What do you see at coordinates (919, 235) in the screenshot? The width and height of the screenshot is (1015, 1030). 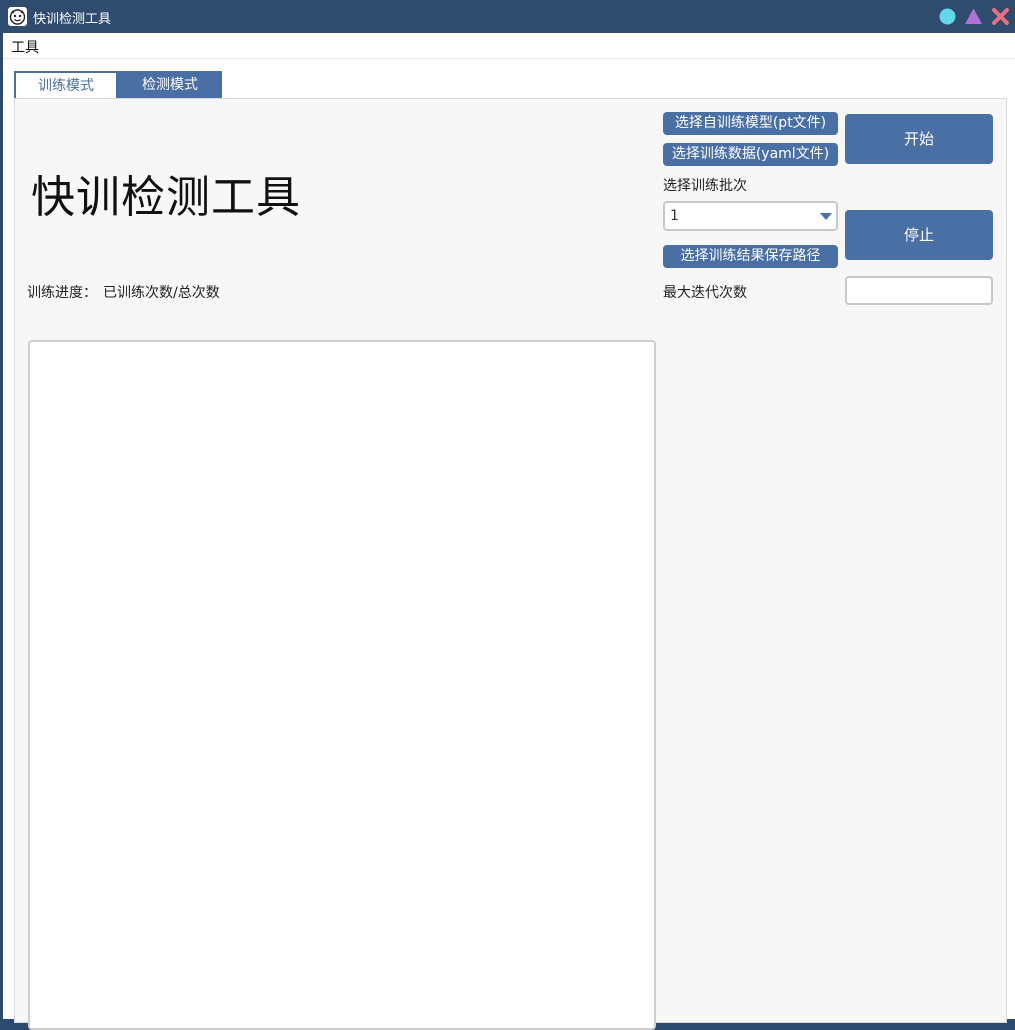 I see `stop-button: 停止` at bounding box center [919, 235].